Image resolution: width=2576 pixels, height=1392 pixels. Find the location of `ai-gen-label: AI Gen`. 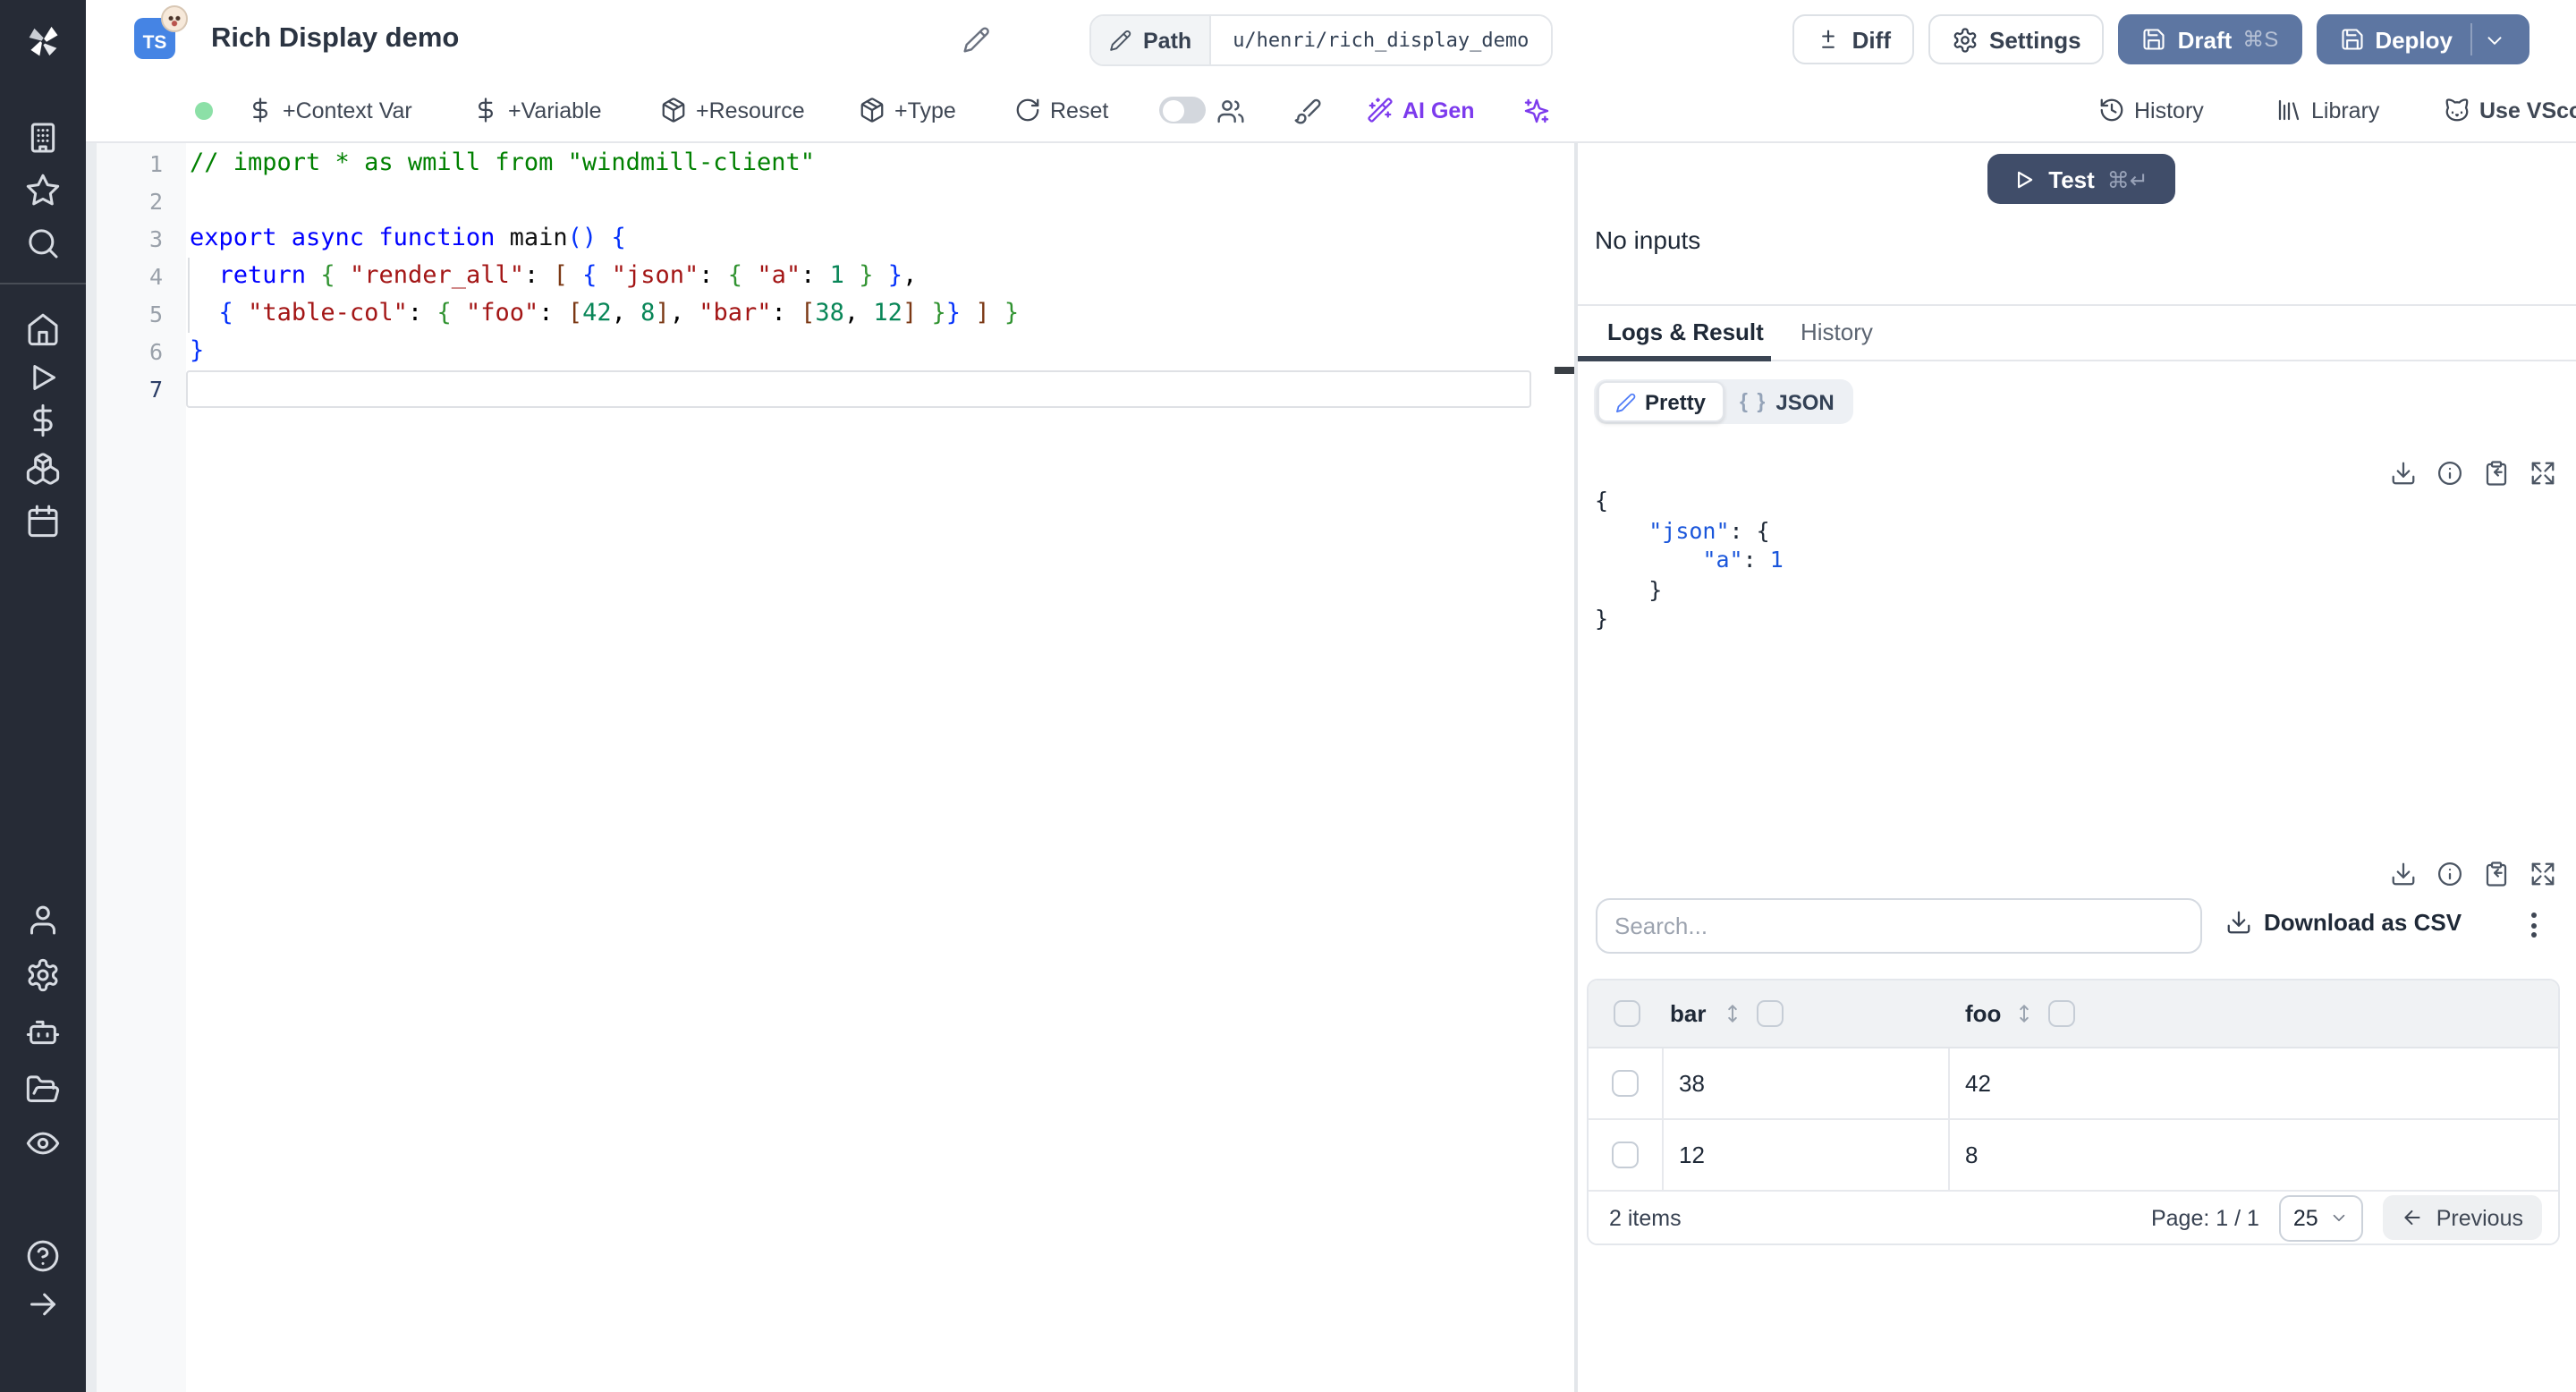

ai-gen-label: AI Gen is located at coordinates (1438, 110).